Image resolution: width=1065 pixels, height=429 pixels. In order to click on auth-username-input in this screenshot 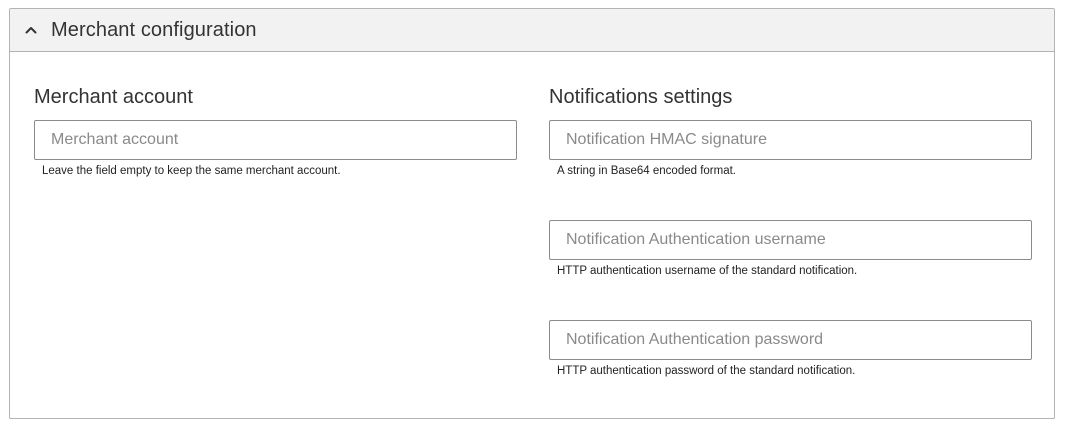, I will do `click(790, 240)`.